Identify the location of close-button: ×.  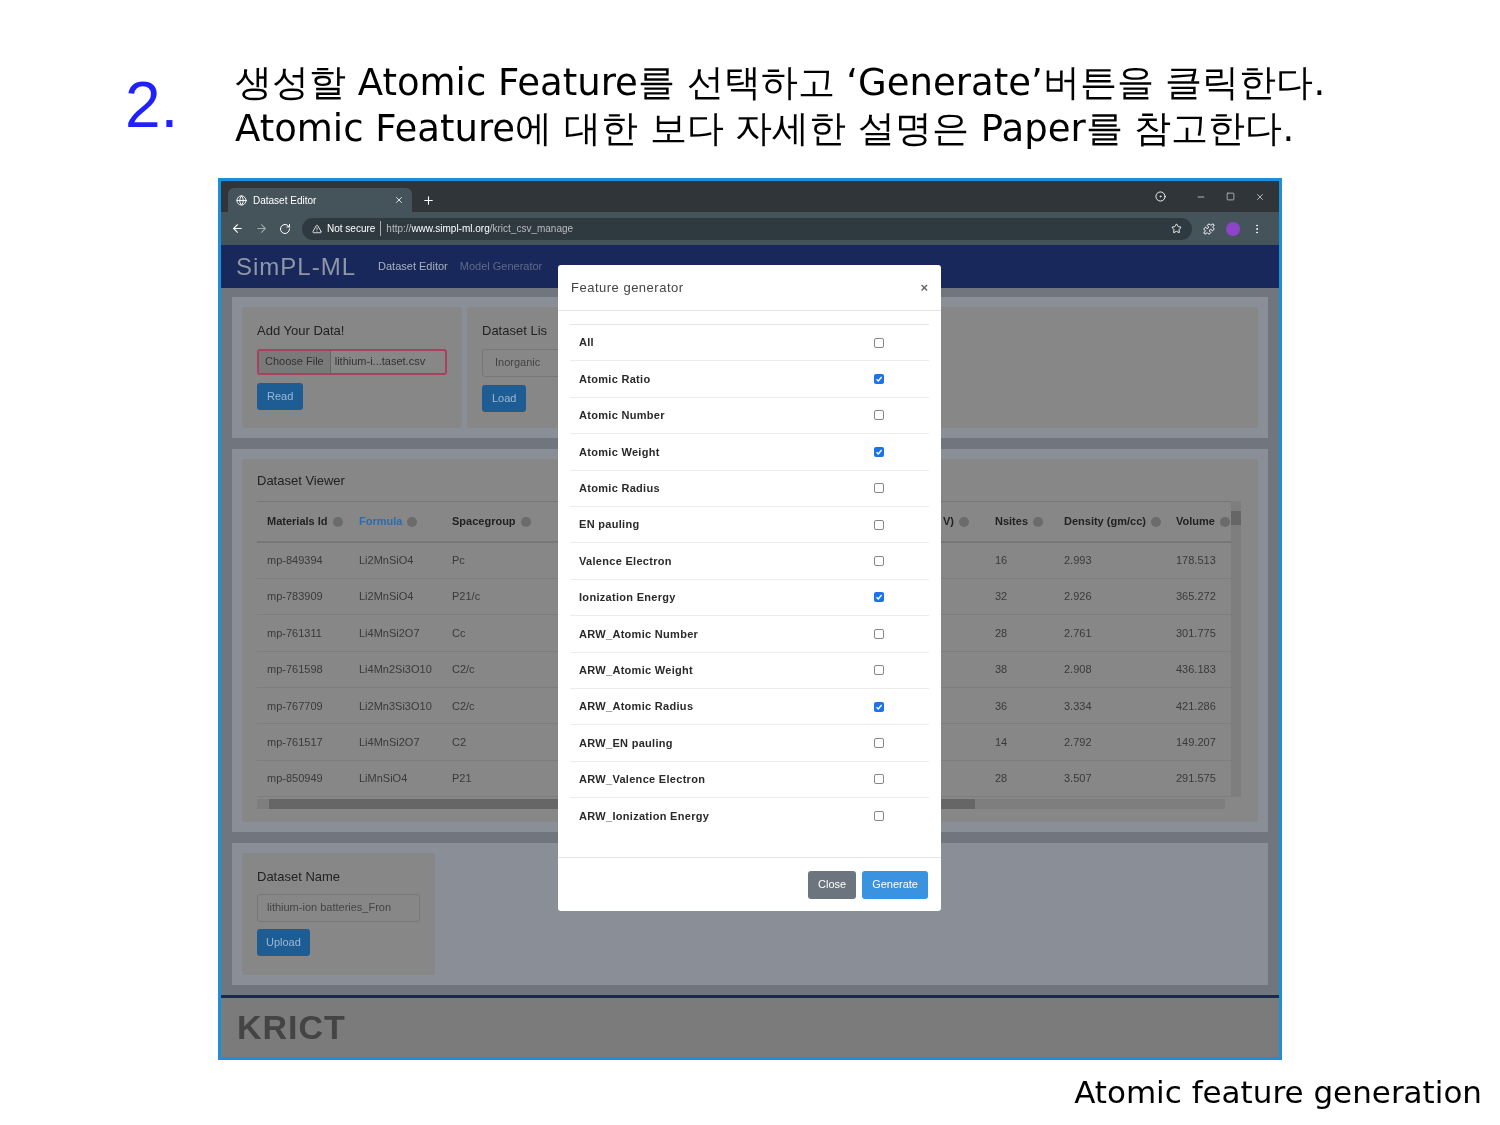
(924, 287).